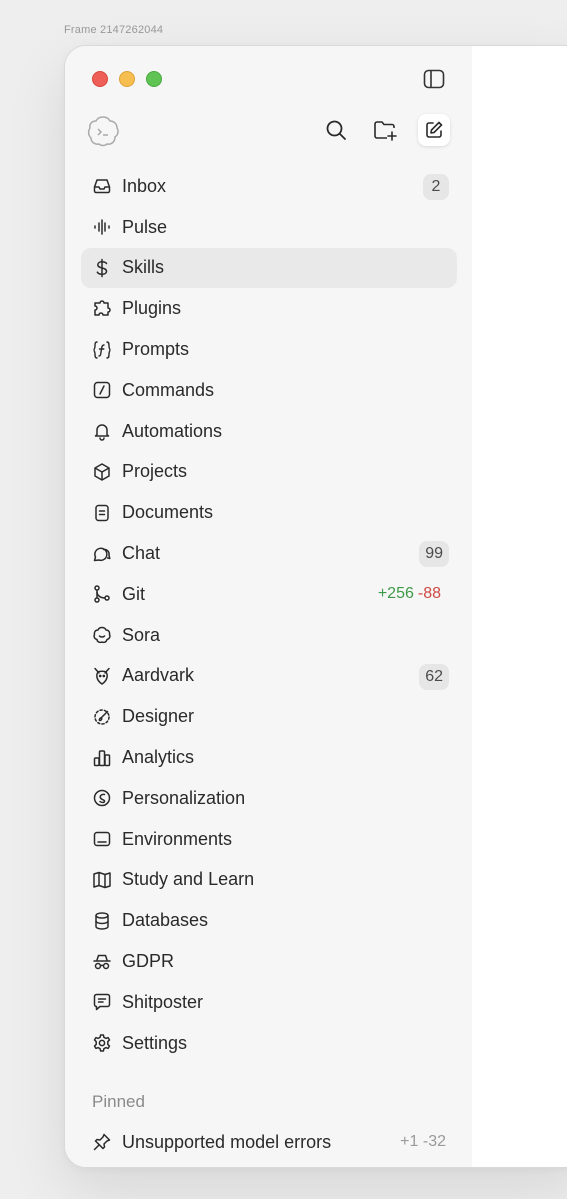  Describe the element at coordinates (143, 267) in the screenshot. I see `sidebar-item-label: Skills` at that location.